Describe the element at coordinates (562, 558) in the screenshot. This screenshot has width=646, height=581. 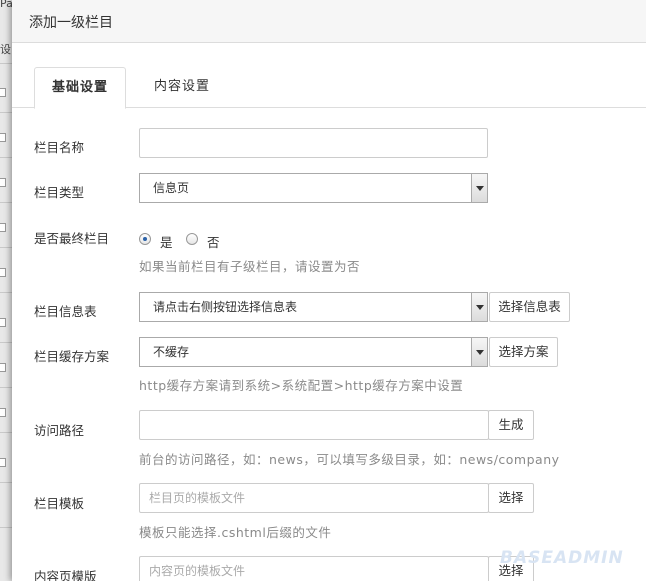
I see `watermark: BASEADMIN` at that location.